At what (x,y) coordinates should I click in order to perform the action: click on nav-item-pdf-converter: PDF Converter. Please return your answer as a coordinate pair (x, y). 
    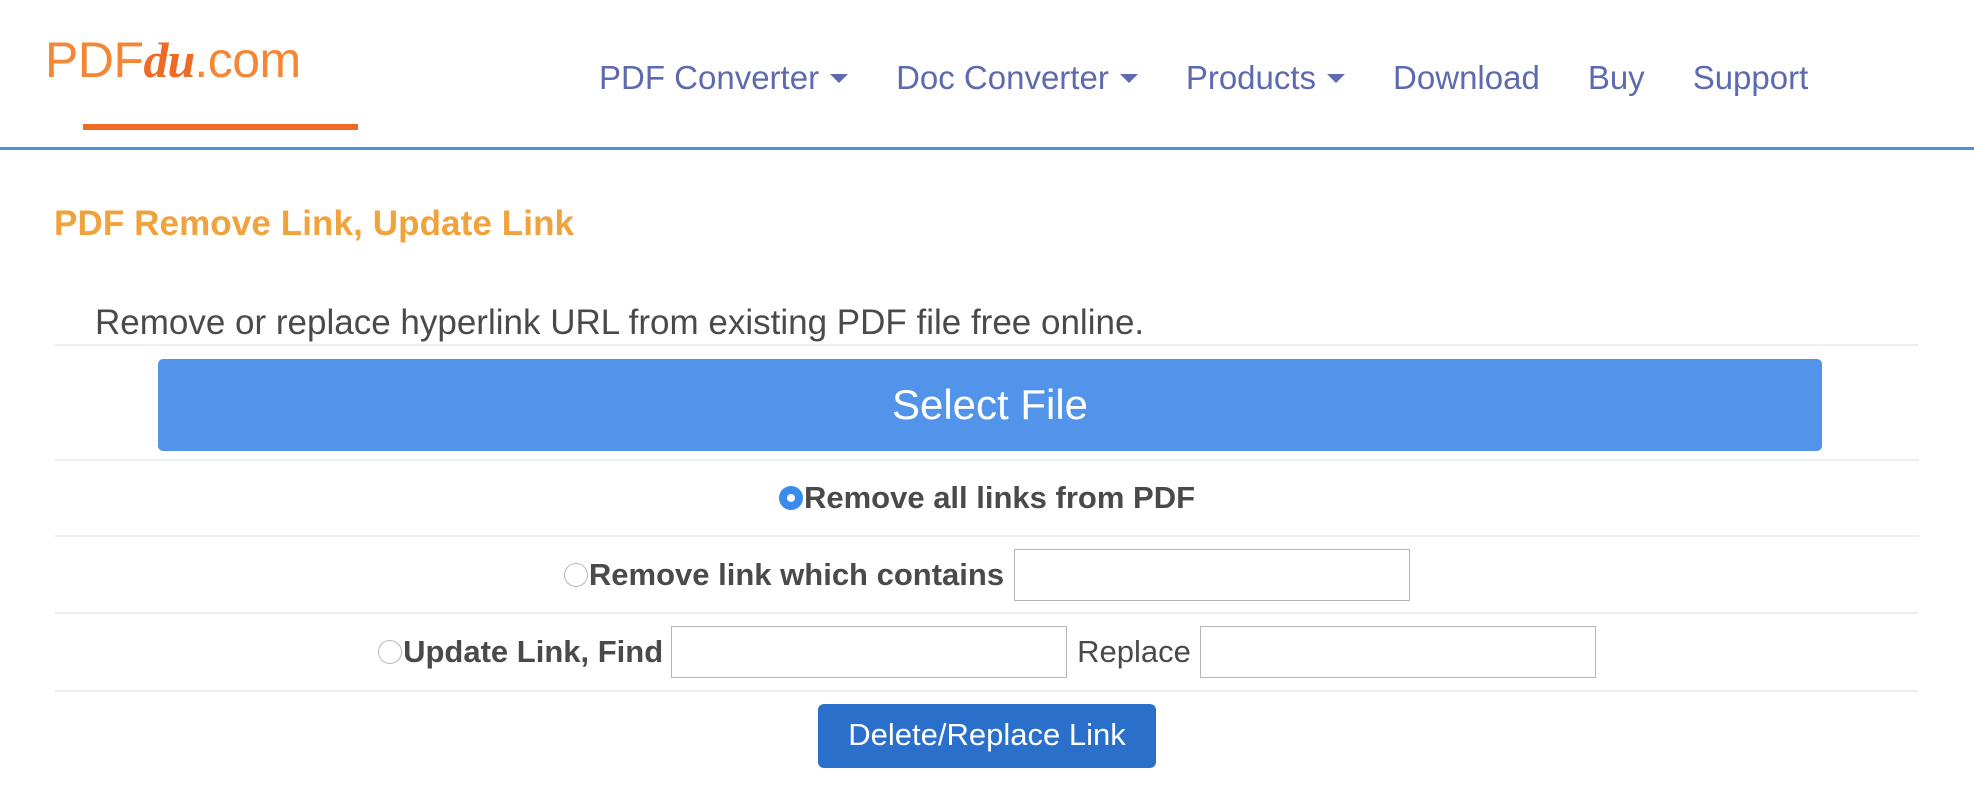
    Looking at the image, I should click on (723, 78).